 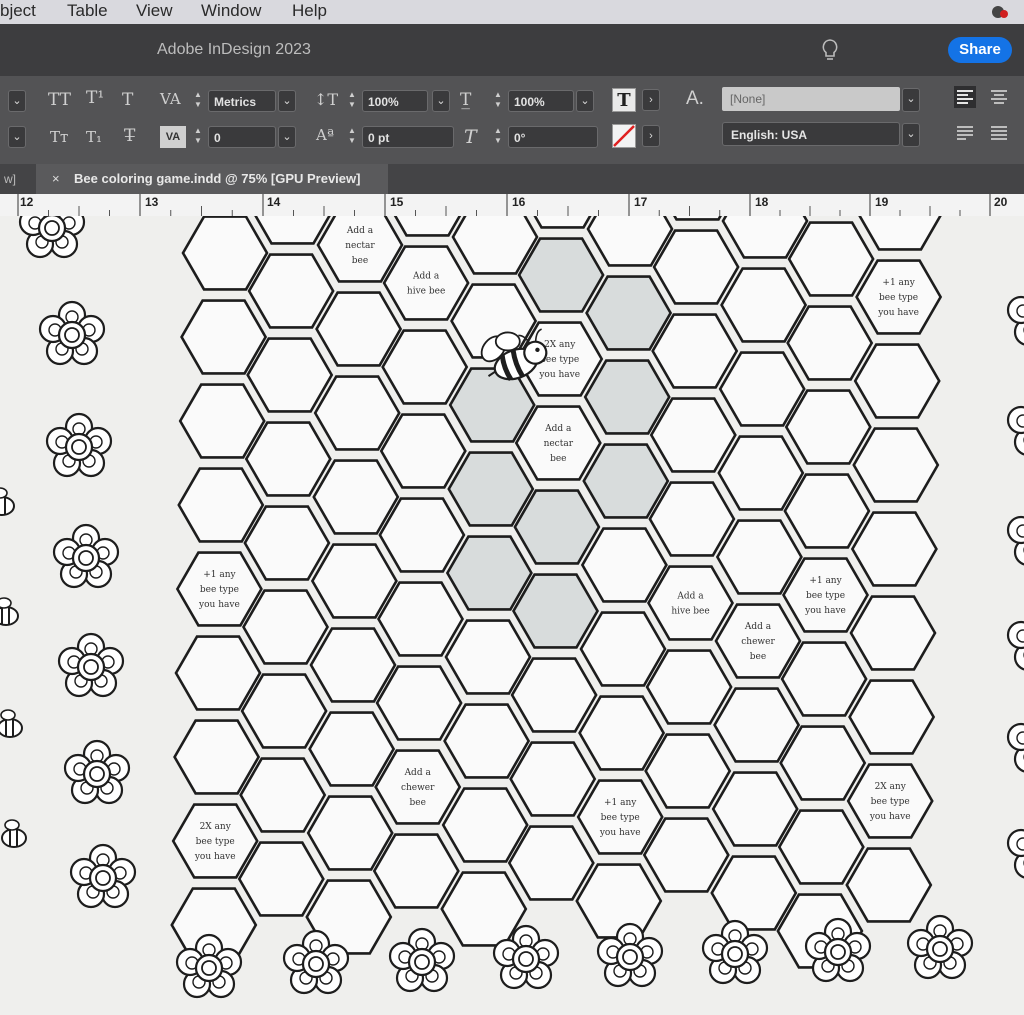 What do you see at coordinates (651, 100) in the screenshot?
I see `fill-arrow: ›` at bounding box center [651, 100].